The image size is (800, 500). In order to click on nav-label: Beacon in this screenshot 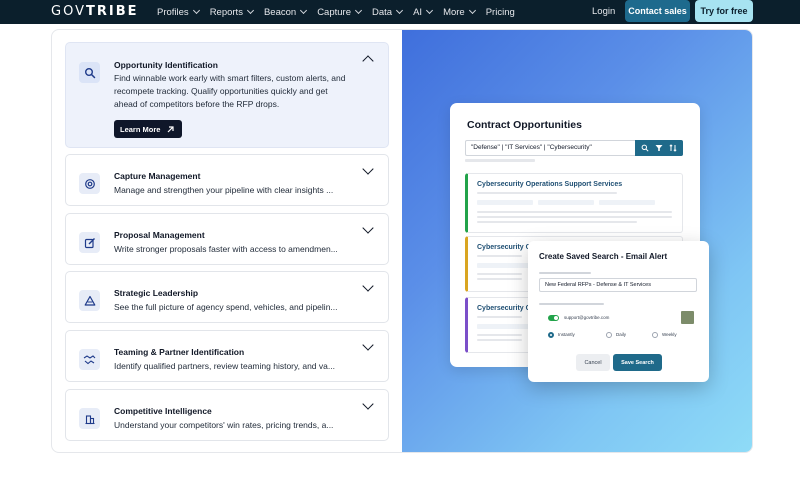, I will do `click(280, 12)`.